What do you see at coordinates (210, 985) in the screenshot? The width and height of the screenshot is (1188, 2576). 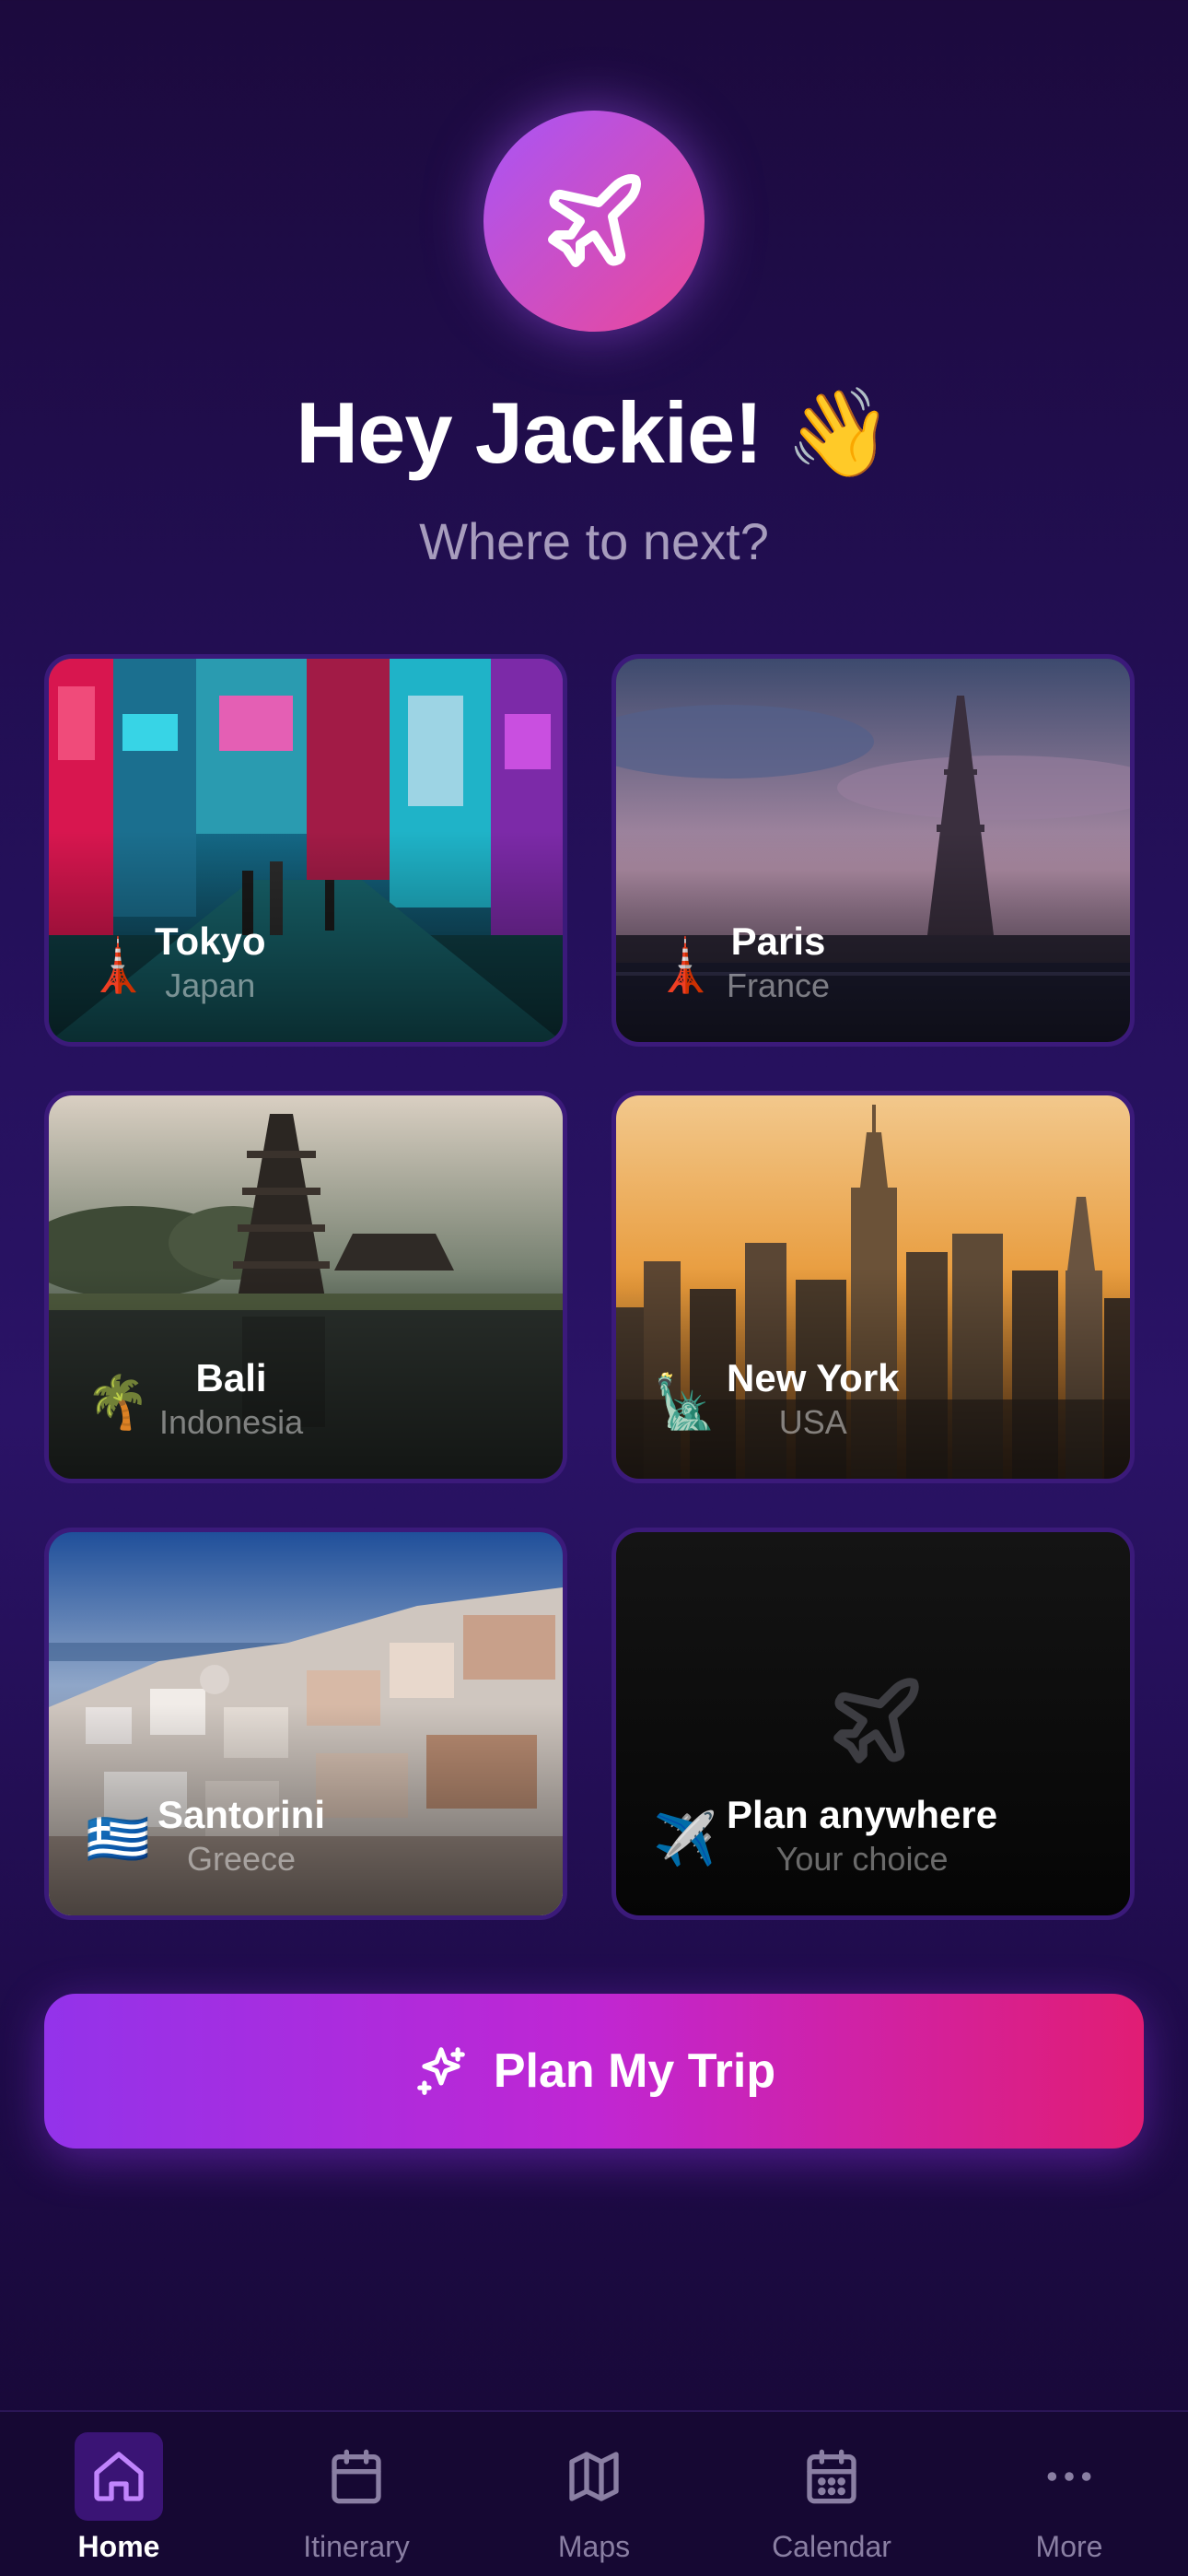 I see `destination-country: Japan` at bounding box center [210, 985].